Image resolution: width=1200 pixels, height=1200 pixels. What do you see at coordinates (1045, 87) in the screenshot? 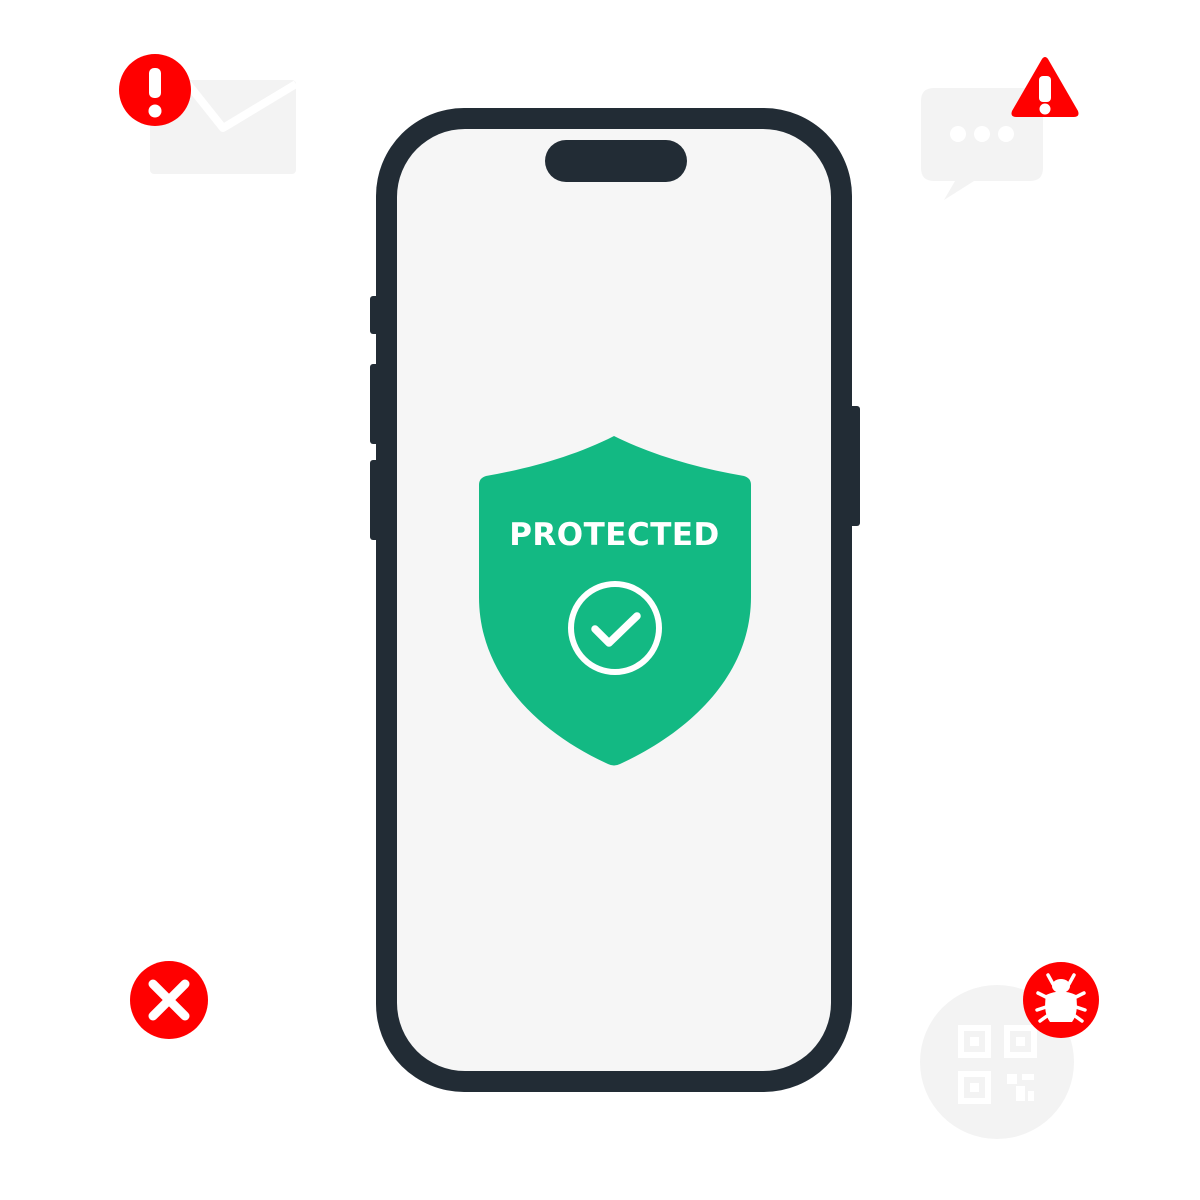
I see `warning-triangle-icon` at bounding box center [1045, 87].